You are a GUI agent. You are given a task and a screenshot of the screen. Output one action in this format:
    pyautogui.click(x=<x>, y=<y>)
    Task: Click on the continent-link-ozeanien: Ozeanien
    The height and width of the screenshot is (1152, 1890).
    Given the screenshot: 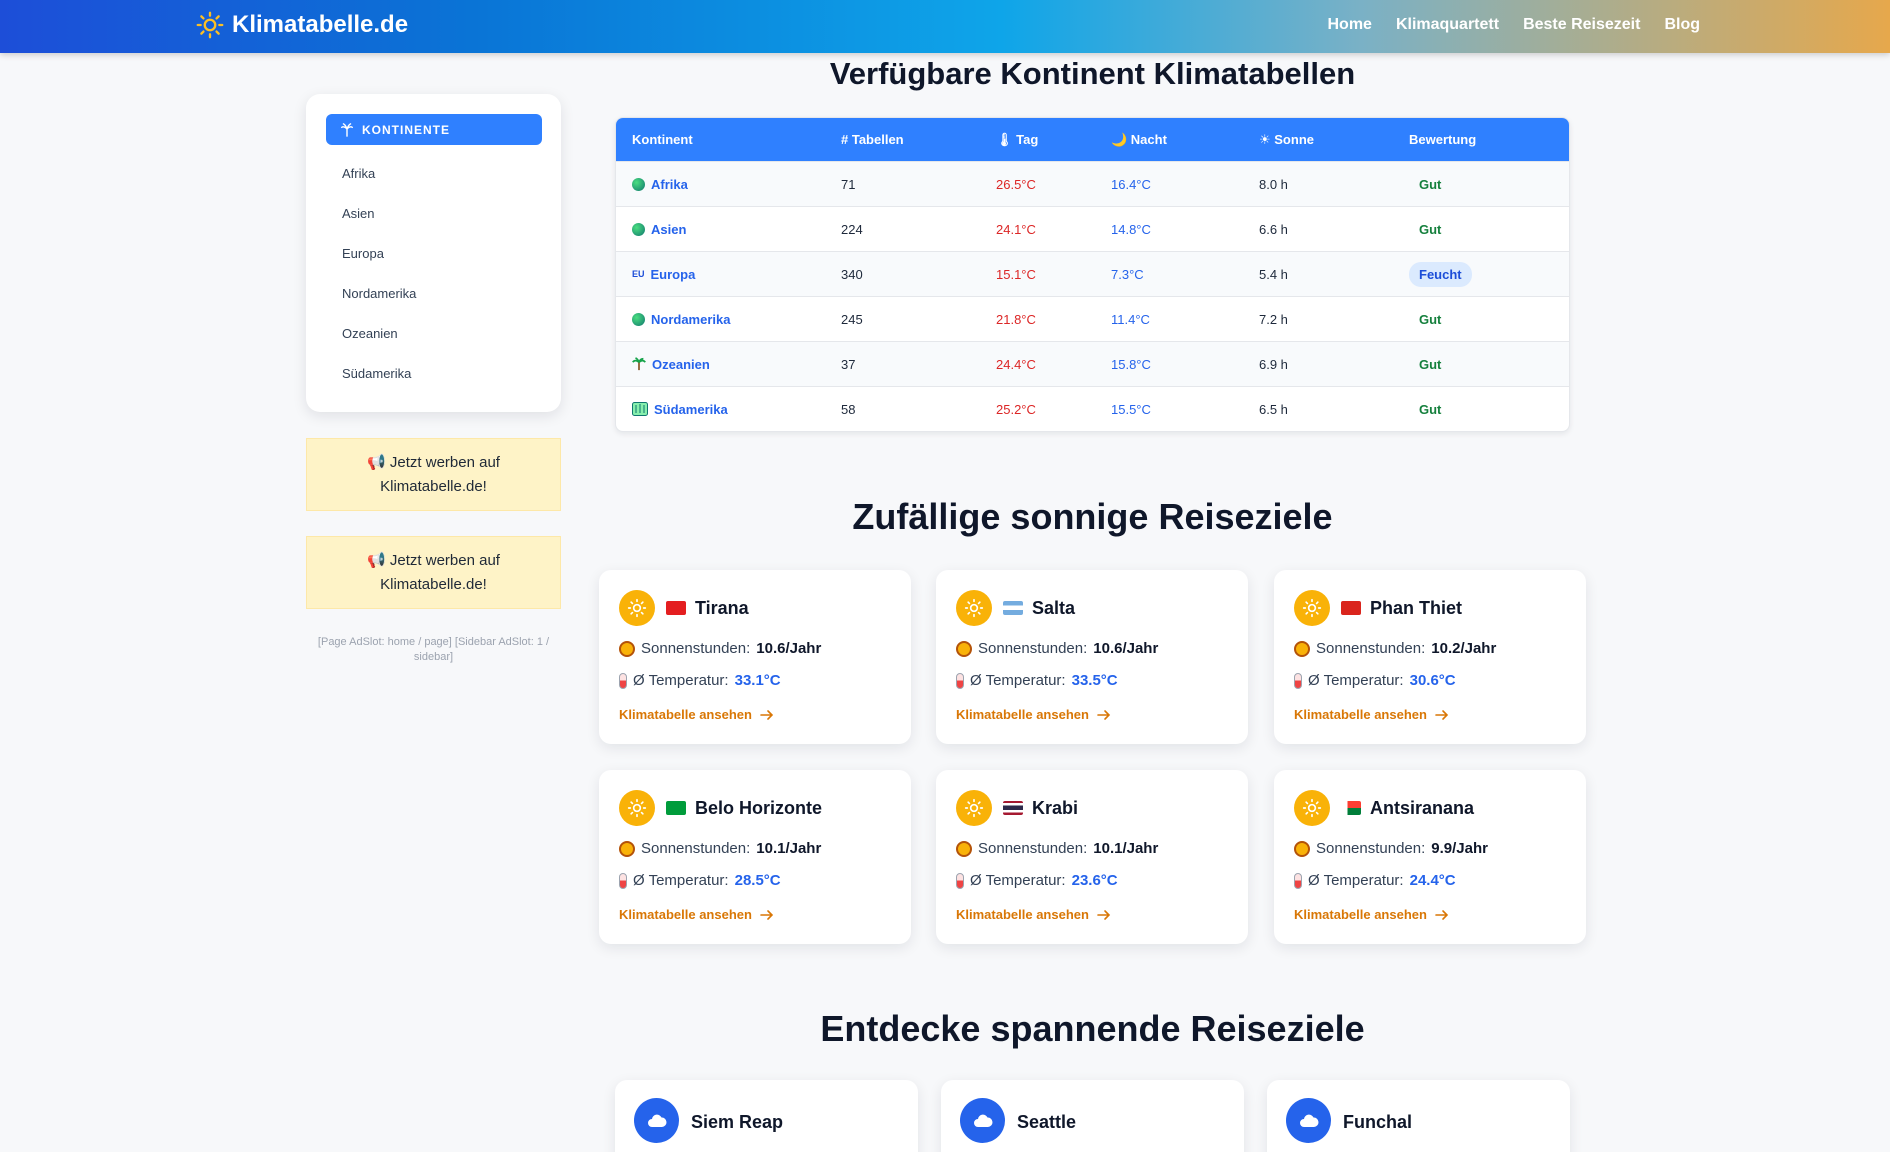 What is the action you would take?
    pyautogui.click(x=681, y=364)
    